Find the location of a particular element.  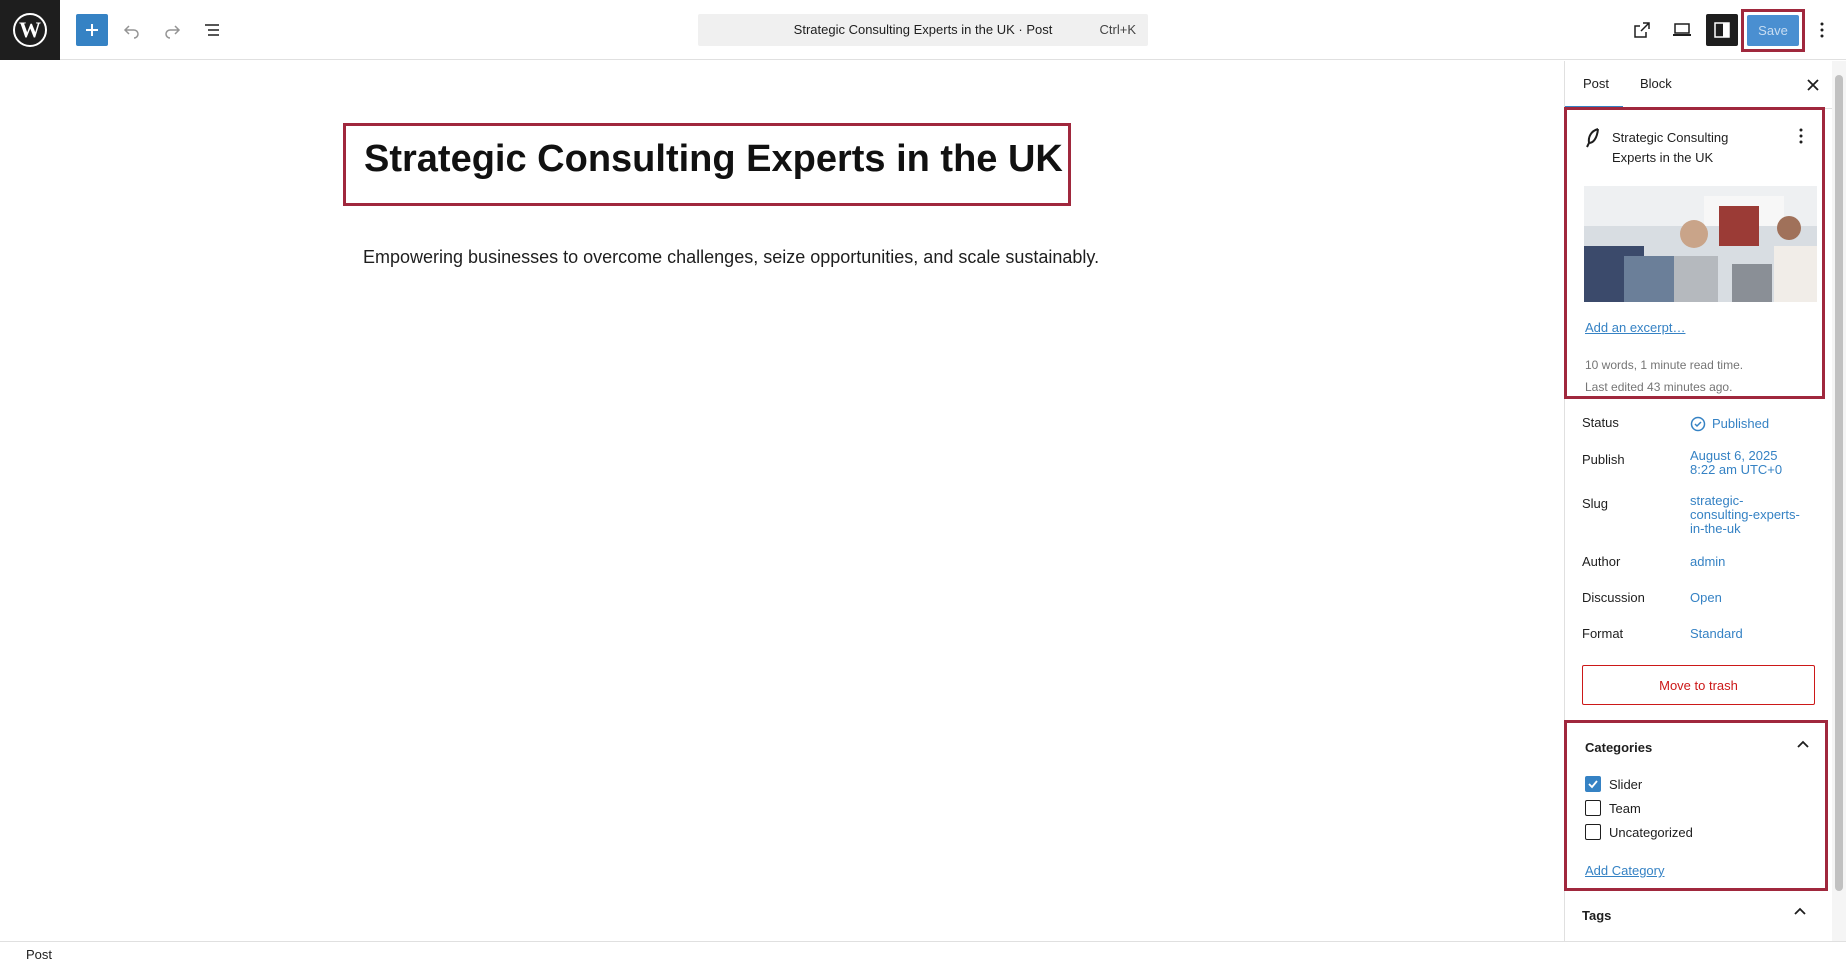

svg-text: W is located at coordinates (30, 29).